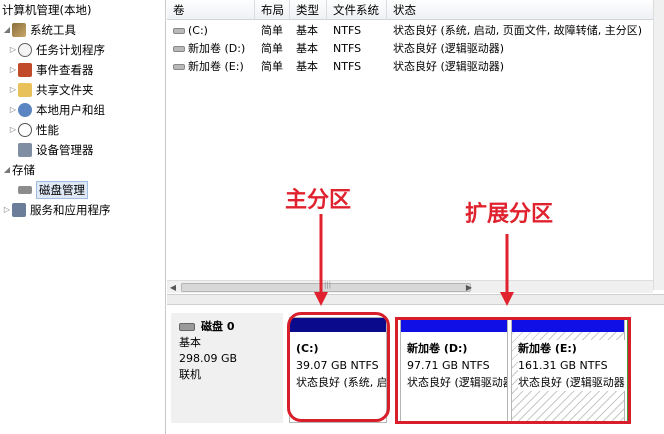  Describe the element at coordinates (65, 70) in the screenshot. I see `tree-item-label: 事件查看器` at that location.